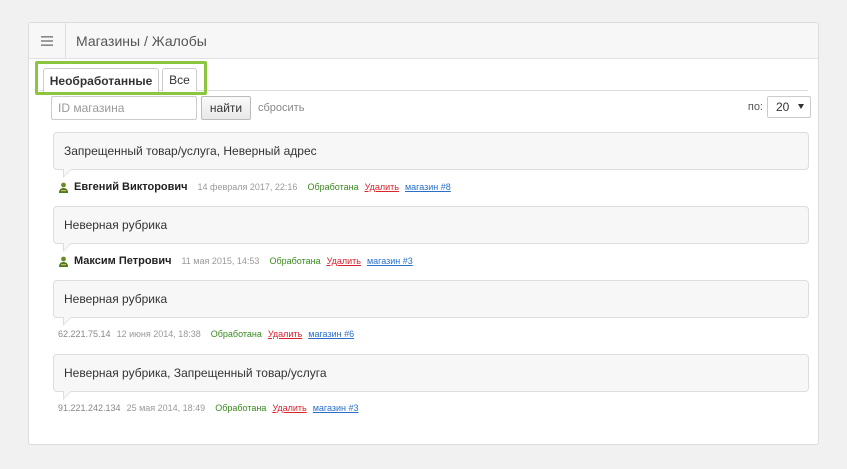 Image resolution: width=847 pixels, height=469 pixels. I want to click on complaint-author: Максим Петрович, so click(122, 261).